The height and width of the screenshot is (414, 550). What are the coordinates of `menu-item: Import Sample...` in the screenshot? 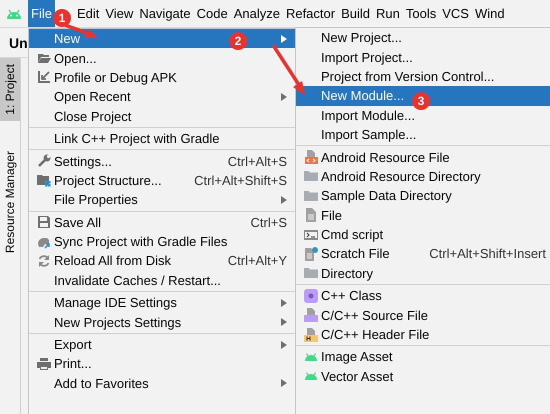 It's located at (423, 134).